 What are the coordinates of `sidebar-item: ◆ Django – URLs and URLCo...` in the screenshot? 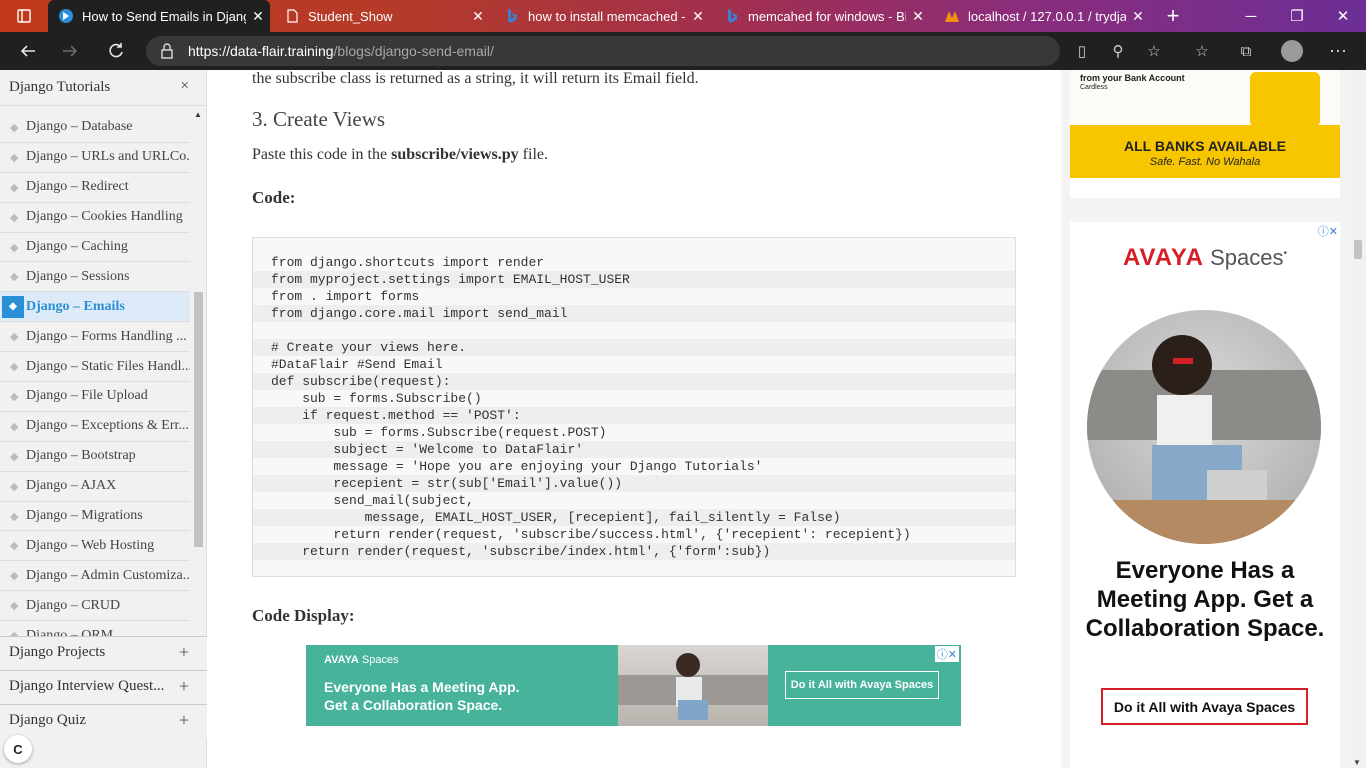 It's located at (95, 158).